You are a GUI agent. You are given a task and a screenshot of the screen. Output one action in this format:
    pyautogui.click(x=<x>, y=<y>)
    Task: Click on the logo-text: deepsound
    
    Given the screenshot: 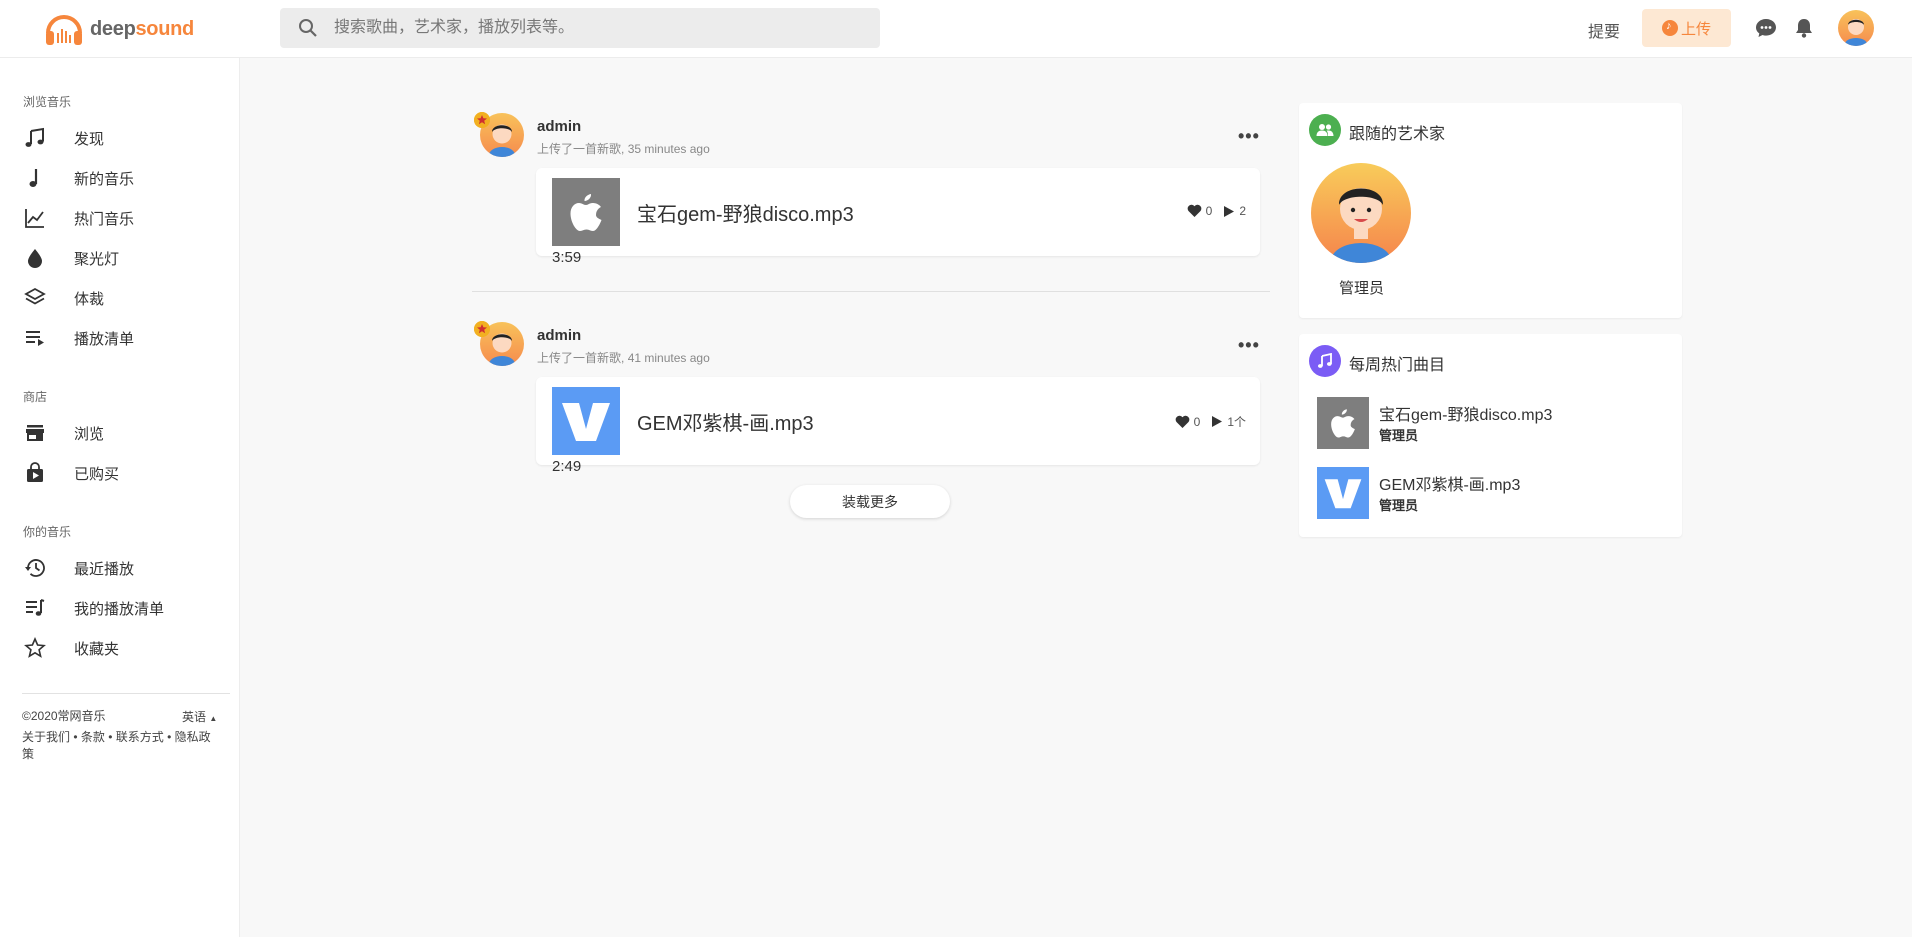 What is the action you would take?
    pyautogui.click(x=142, y=28)
    